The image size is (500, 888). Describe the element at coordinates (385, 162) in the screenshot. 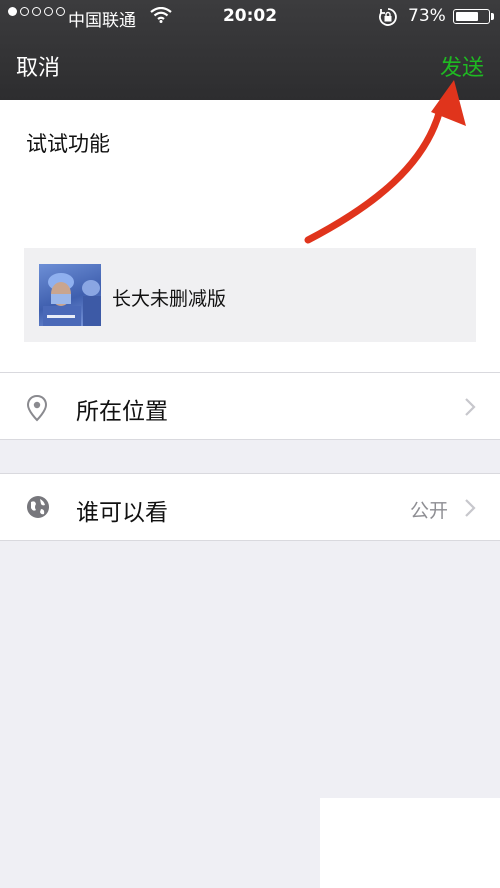

I see `red-arrow-annotation` at that location.